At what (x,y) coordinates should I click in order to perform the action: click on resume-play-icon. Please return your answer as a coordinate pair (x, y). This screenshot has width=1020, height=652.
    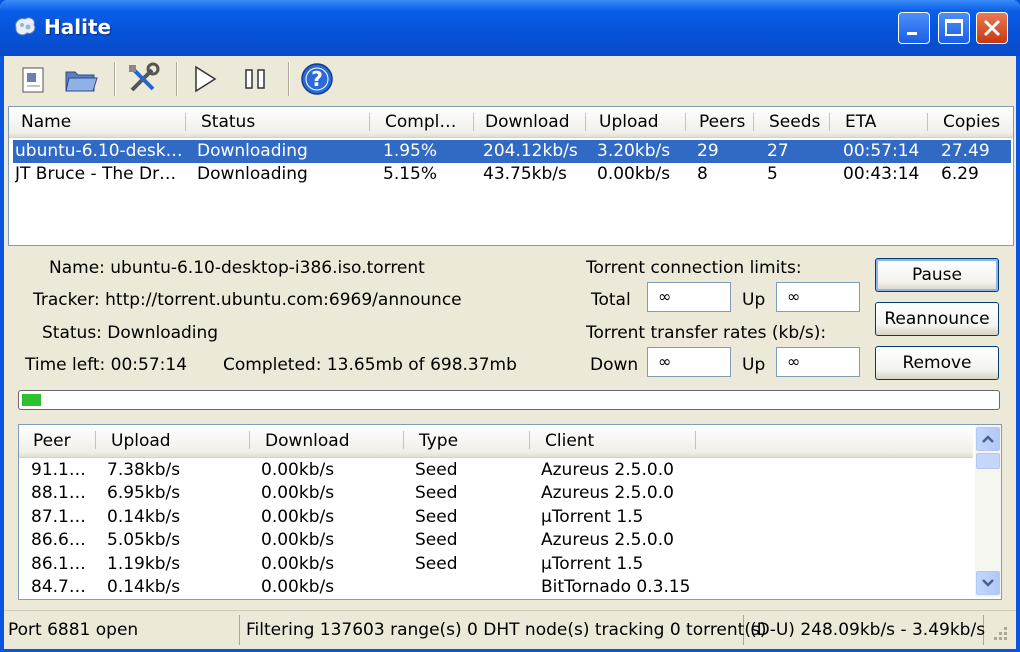
    Looking at the image, I should click on (206, 79).